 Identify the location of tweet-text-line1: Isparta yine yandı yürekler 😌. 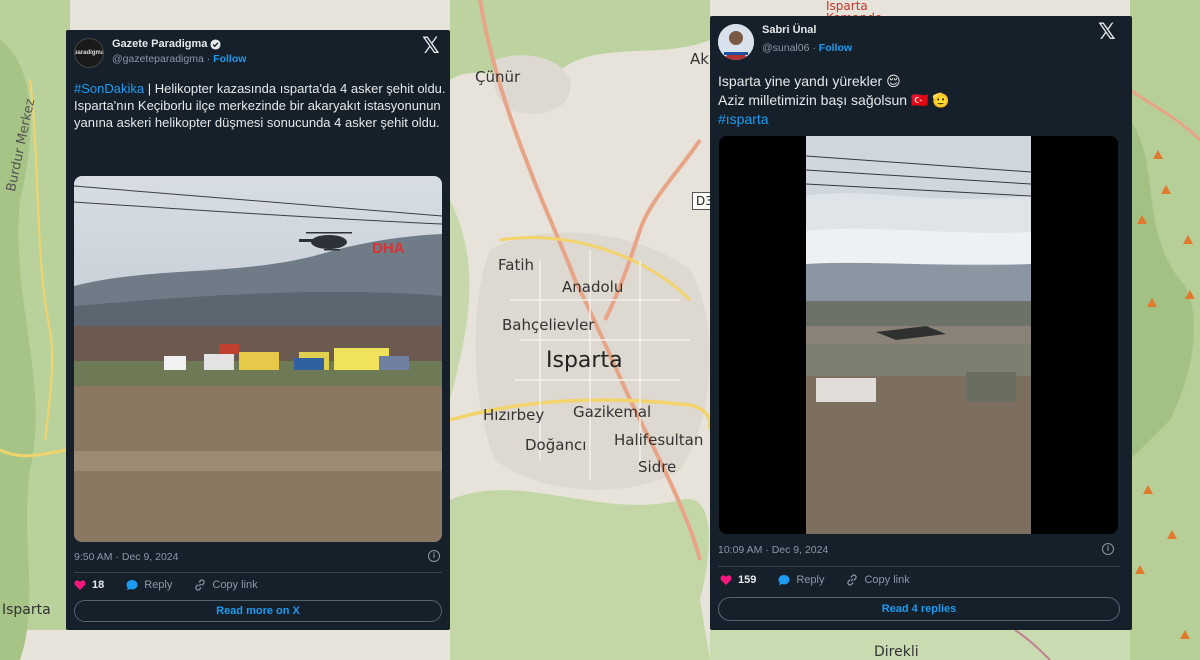
(809, 81).